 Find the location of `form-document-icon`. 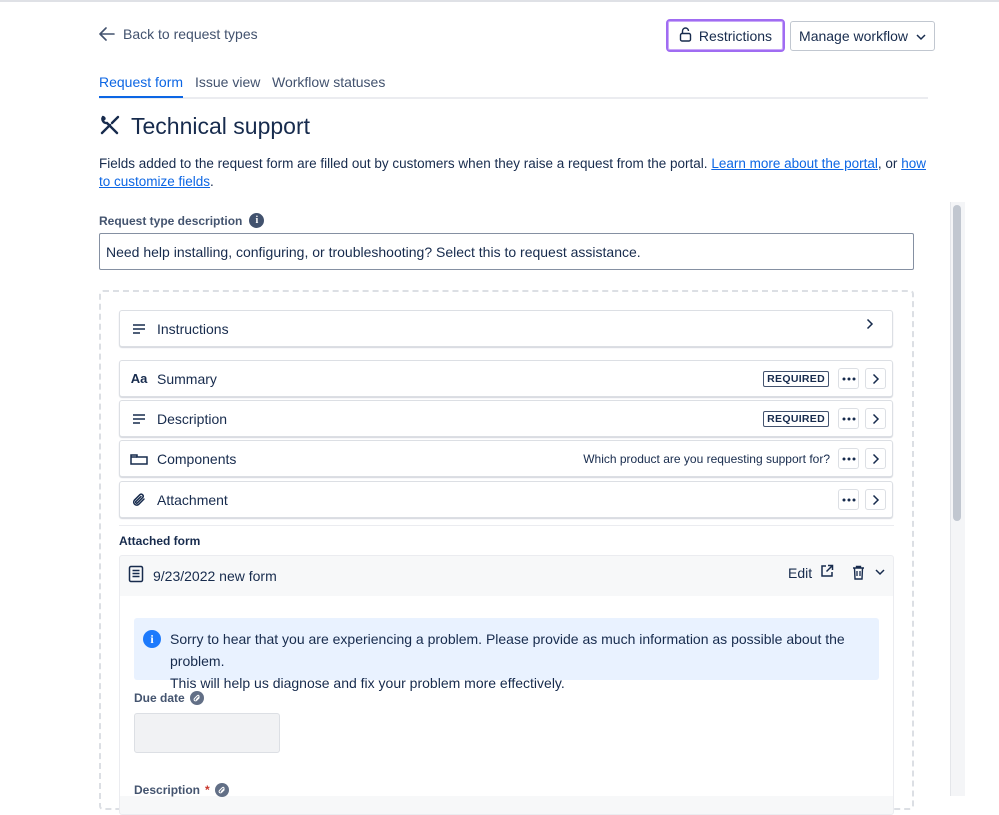

form-document-icon is located at coordinates (136, 575).